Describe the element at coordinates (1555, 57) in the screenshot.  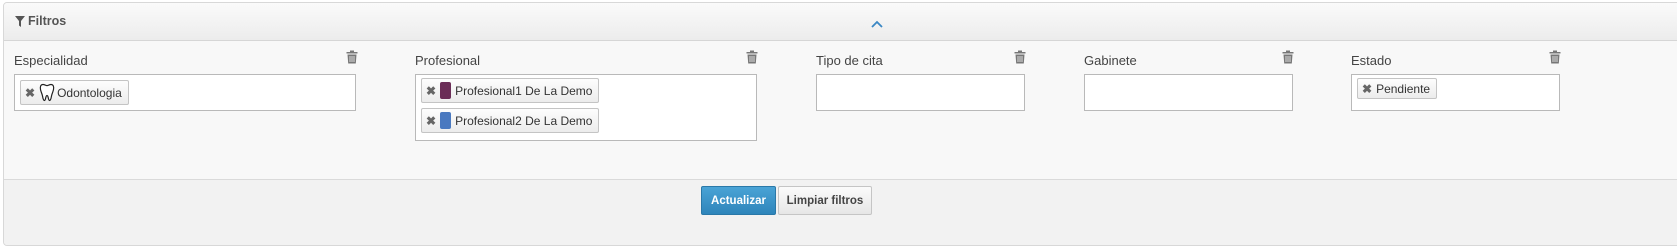
I see `clear-estado-trash-icon` at that location.